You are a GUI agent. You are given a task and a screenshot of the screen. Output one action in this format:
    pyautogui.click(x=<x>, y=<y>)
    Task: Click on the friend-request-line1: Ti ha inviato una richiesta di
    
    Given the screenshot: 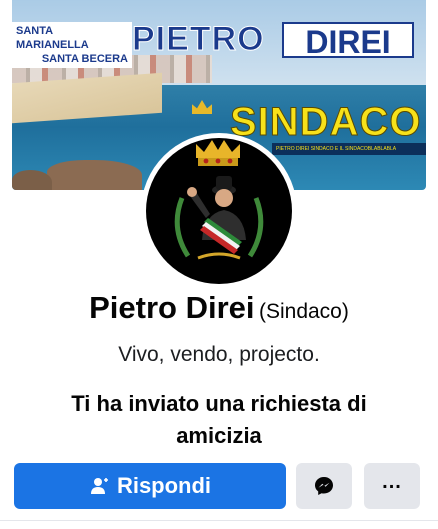 What is the action you would take?
    pyautogui.click(x=219, y=403)
    